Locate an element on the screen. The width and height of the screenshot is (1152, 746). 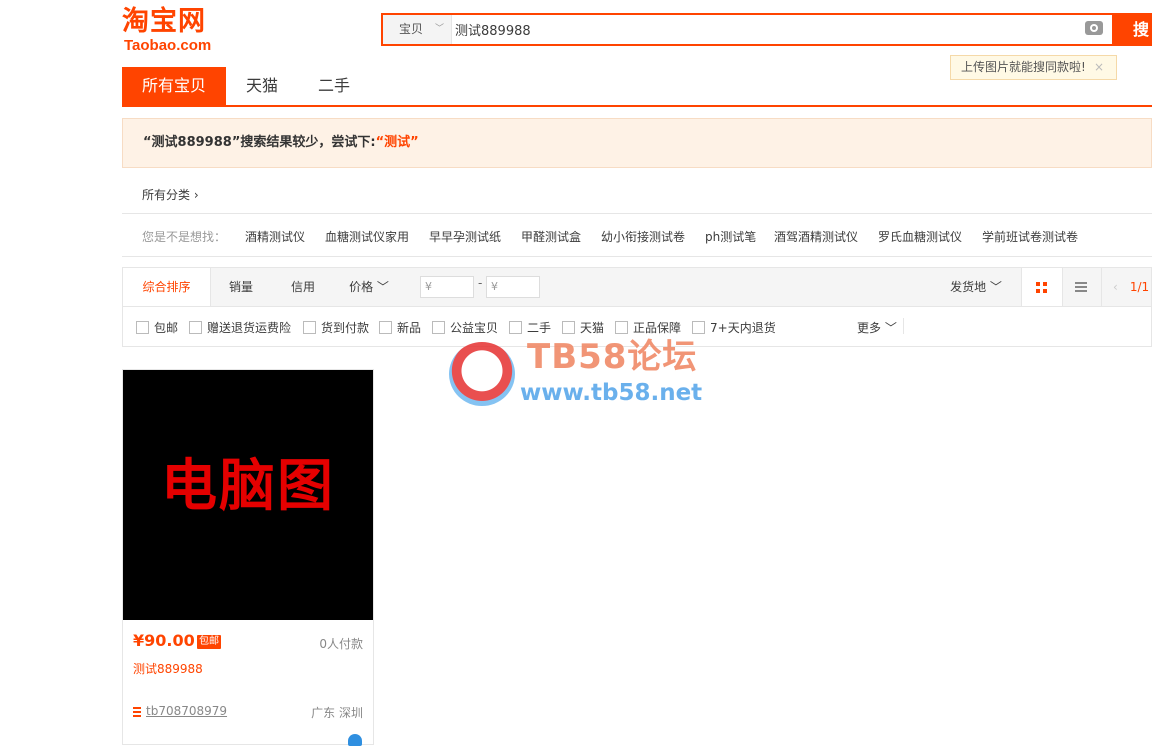
sort-price: 价格 ﹀ is located at coordinates (369, 287).